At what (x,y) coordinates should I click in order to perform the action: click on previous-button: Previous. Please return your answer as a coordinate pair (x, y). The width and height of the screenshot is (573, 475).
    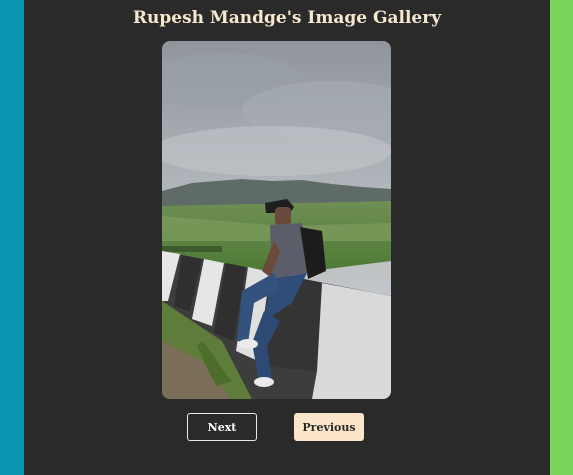
    Looking at the image, I should click on (329, 427).